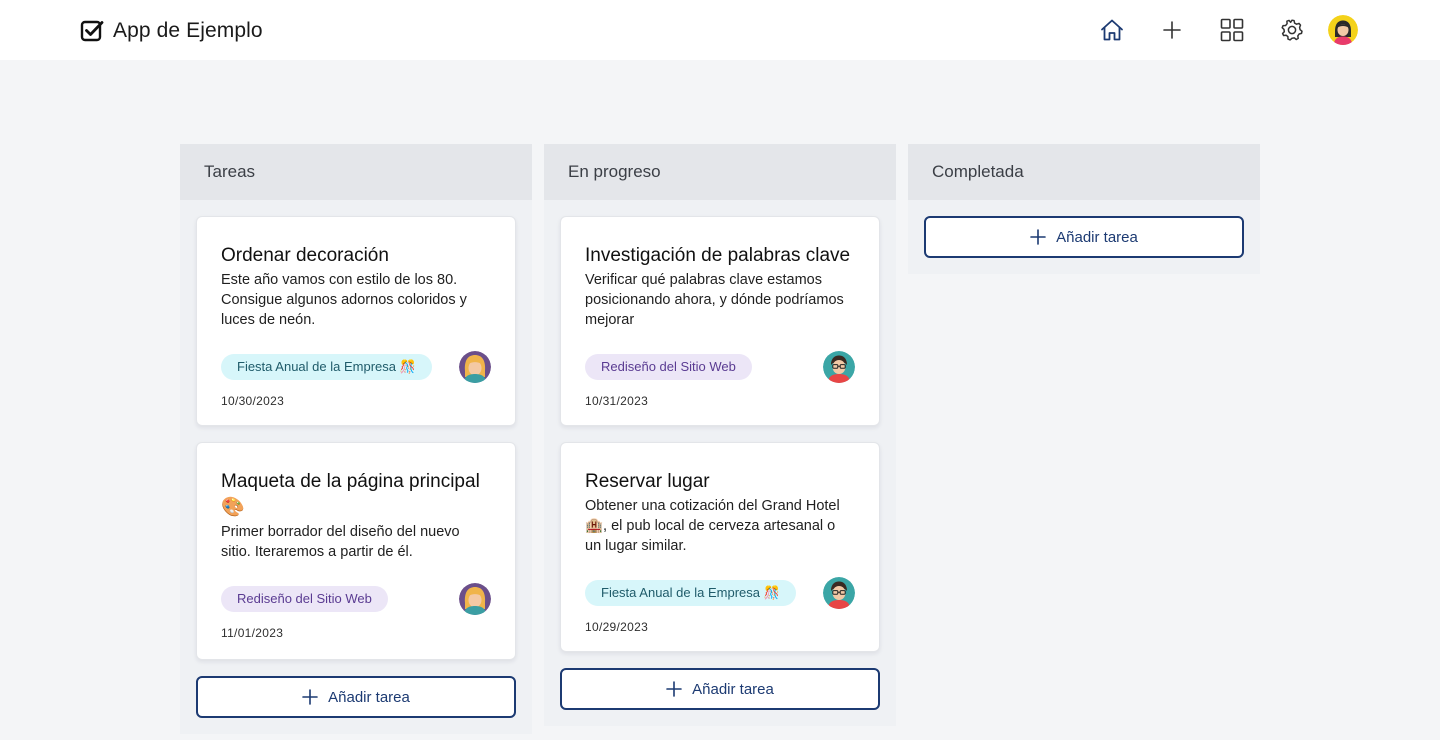 Image resolution: width=1440 pixels, height=740 pixels. Describe the element at coordinates (1084, 209) in the screenshot. I see `column-completada: Completada Añadir tarea` at that location.